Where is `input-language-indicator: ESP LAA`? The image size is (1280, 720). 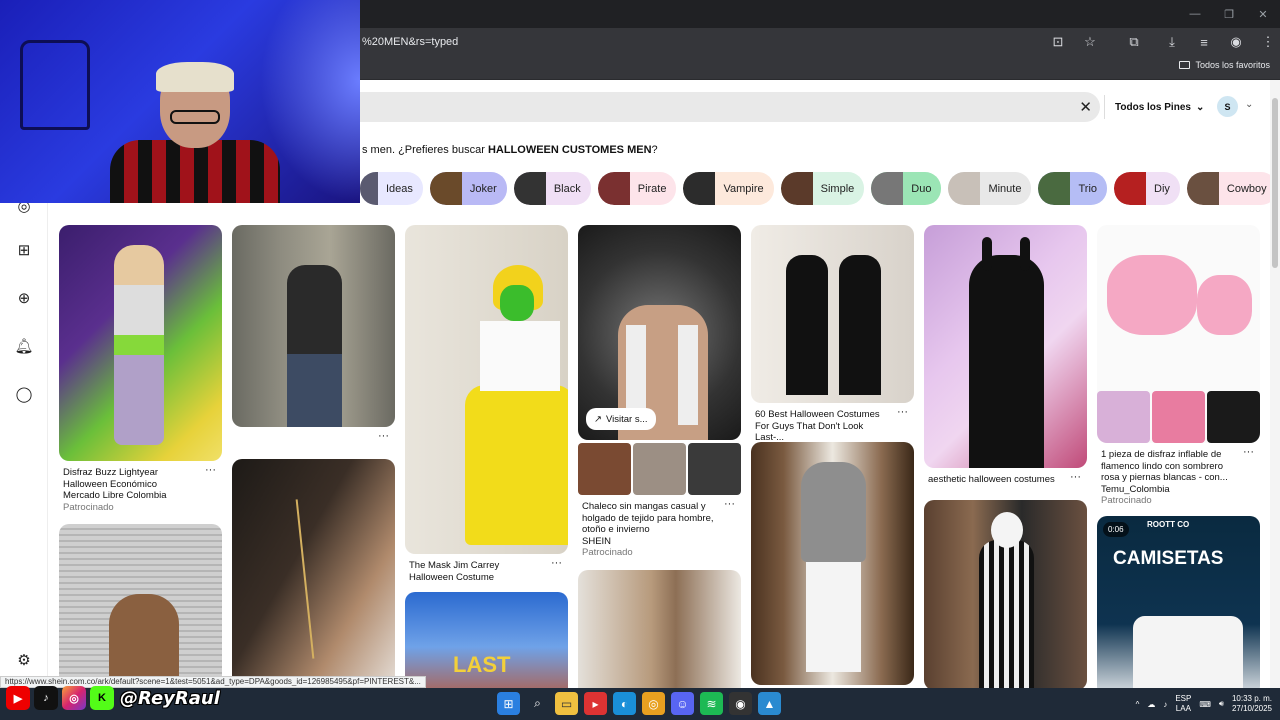
input-language-indicator: ESP LAA is located at coordinates (1183, 704).